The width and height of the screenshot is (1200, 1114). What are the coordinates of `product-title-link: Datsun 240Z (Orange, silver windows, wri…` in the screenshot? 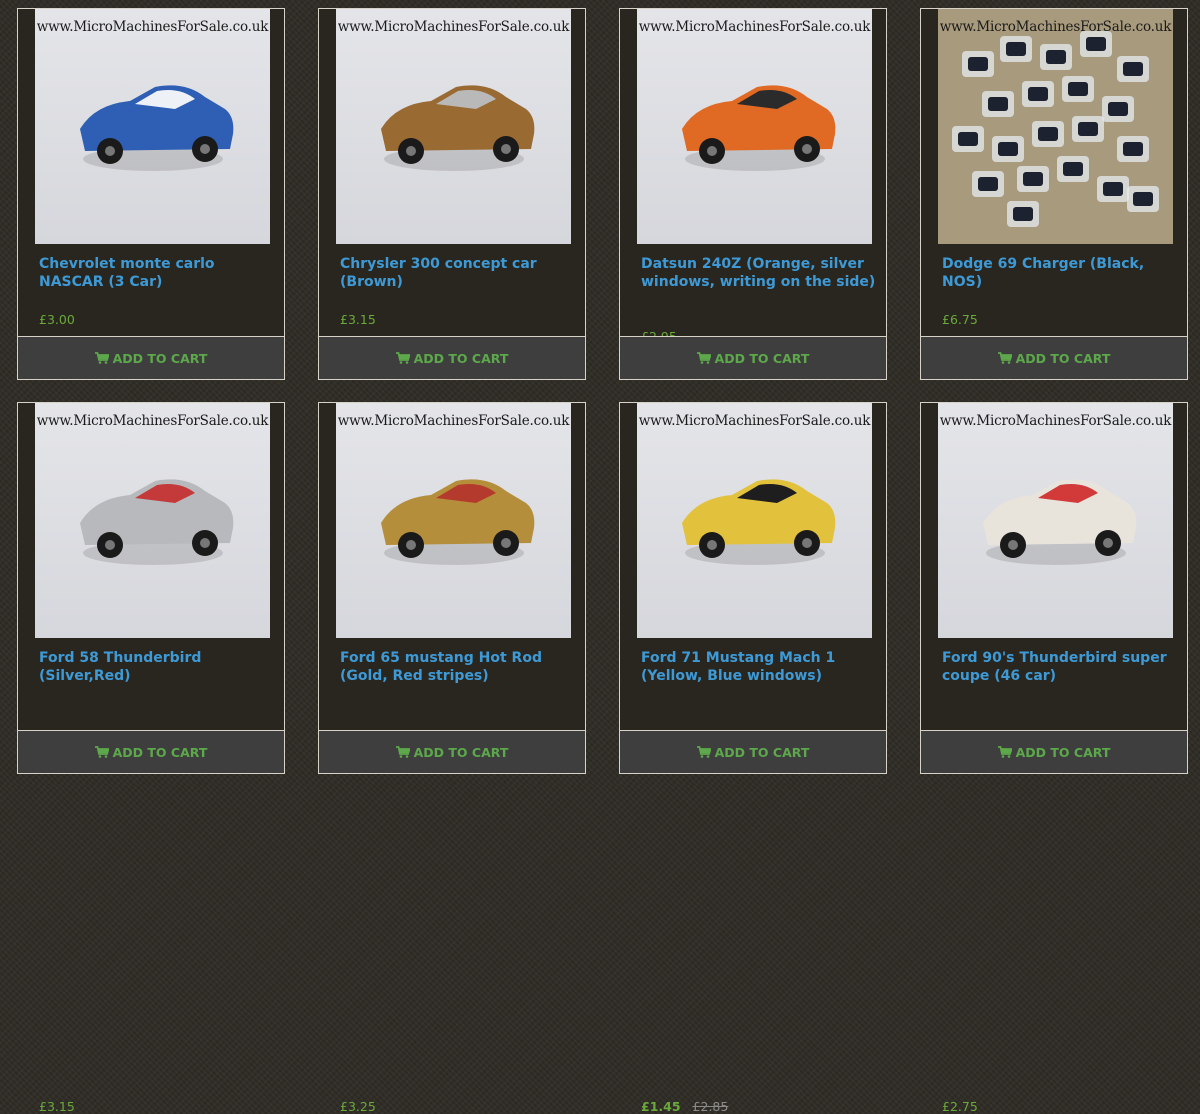 It's located at (761, 273).